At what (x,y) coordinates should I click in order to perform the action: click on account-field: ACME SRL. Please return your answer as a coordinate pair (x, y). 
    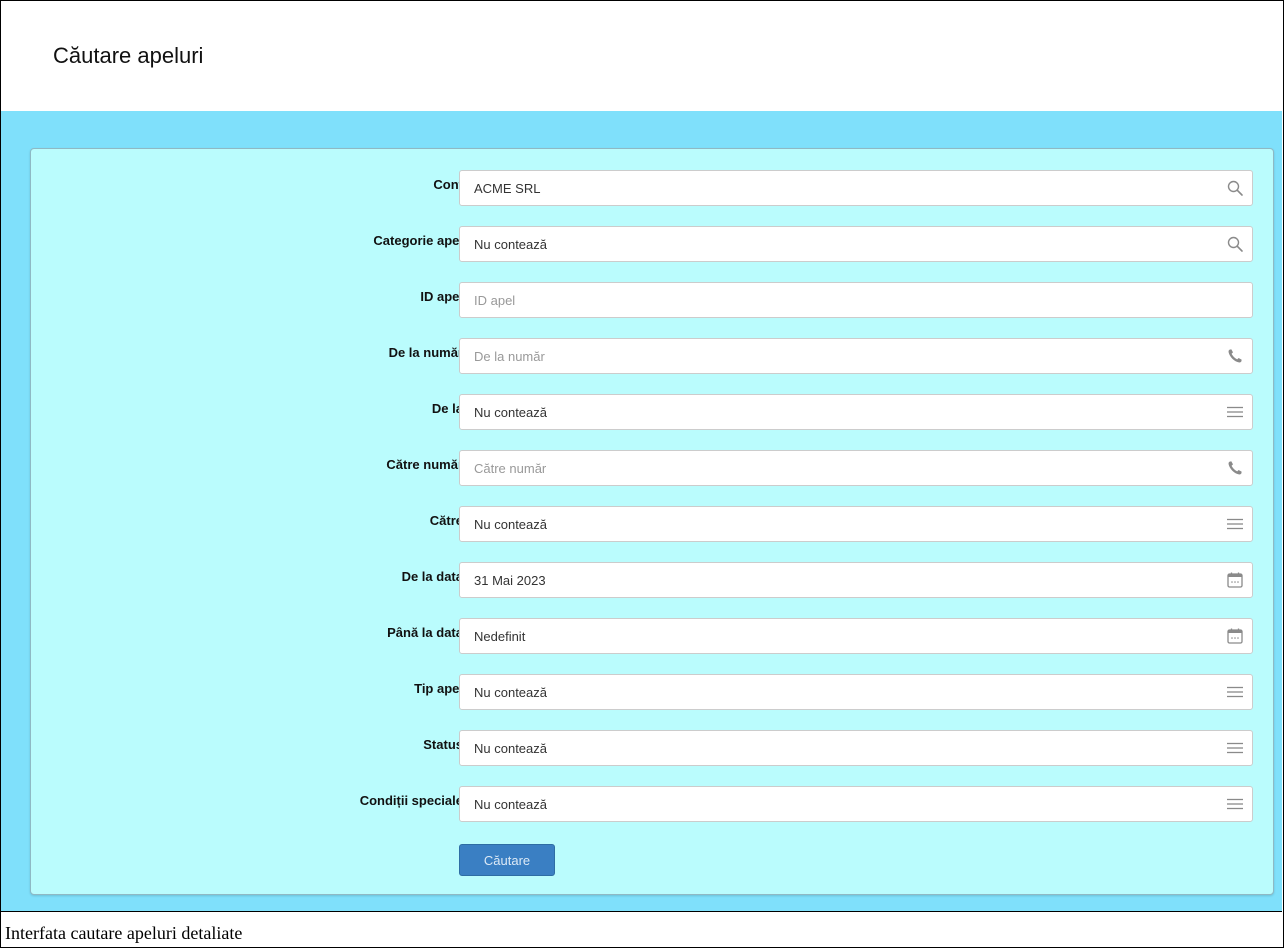
    Looking at the image, I should click on (856, 188).